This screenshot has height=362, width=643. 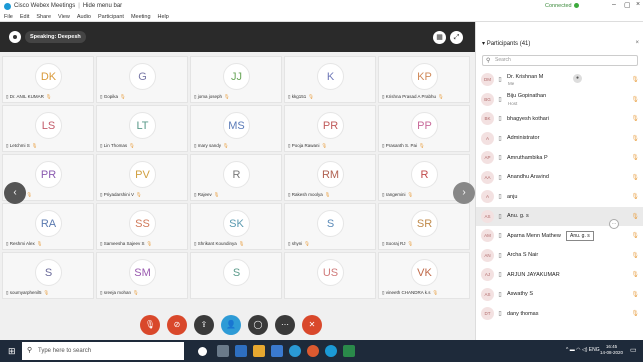 What do you see at coordinates (8, 17) in the screenshot?
I see `menu-file: File` at bounding box center [8, 17].